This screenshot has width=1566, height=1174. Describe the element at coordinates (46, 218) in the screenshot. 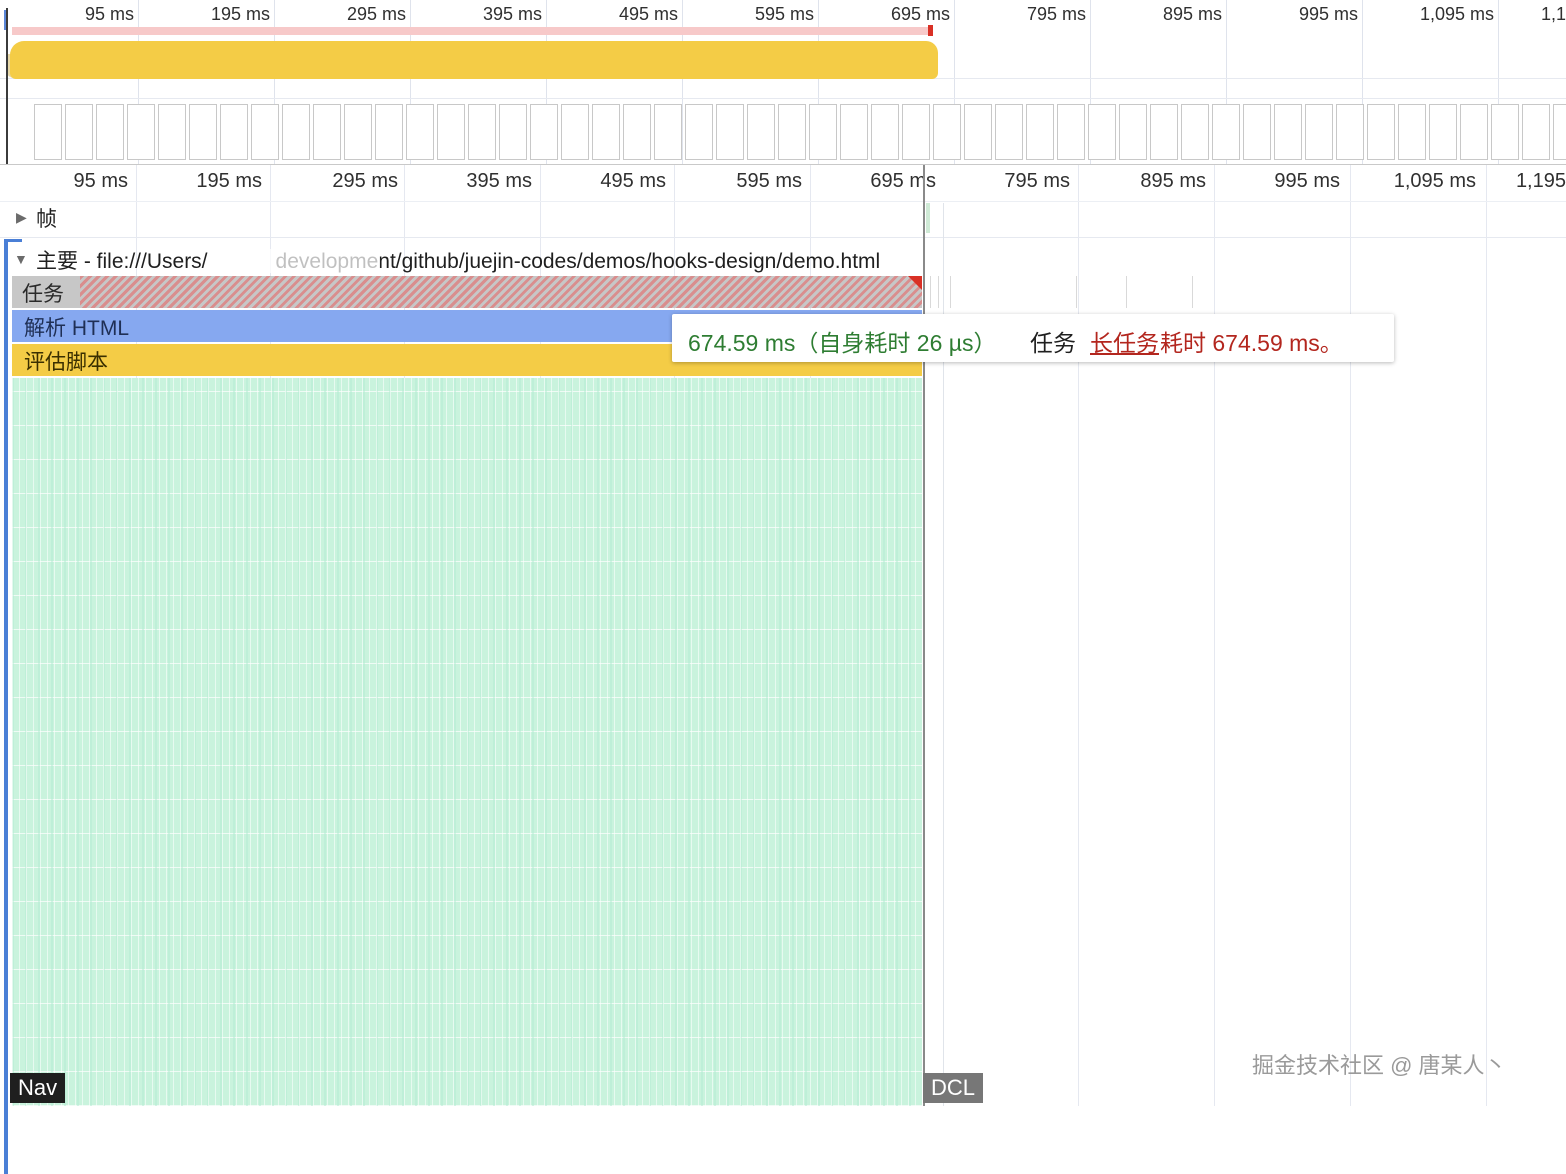

I see `frames-track-label: 帧` at that location.